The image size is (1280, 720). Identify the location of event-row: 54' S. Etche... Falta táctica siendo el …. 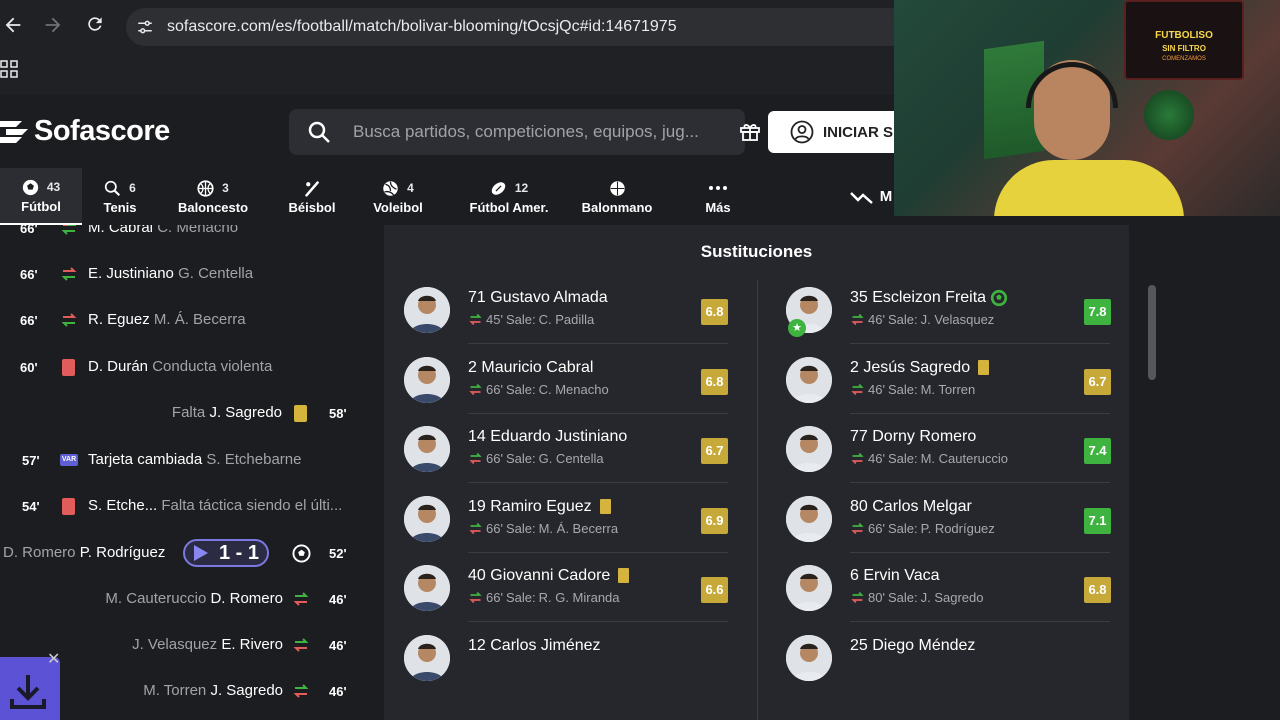
(186, 507).